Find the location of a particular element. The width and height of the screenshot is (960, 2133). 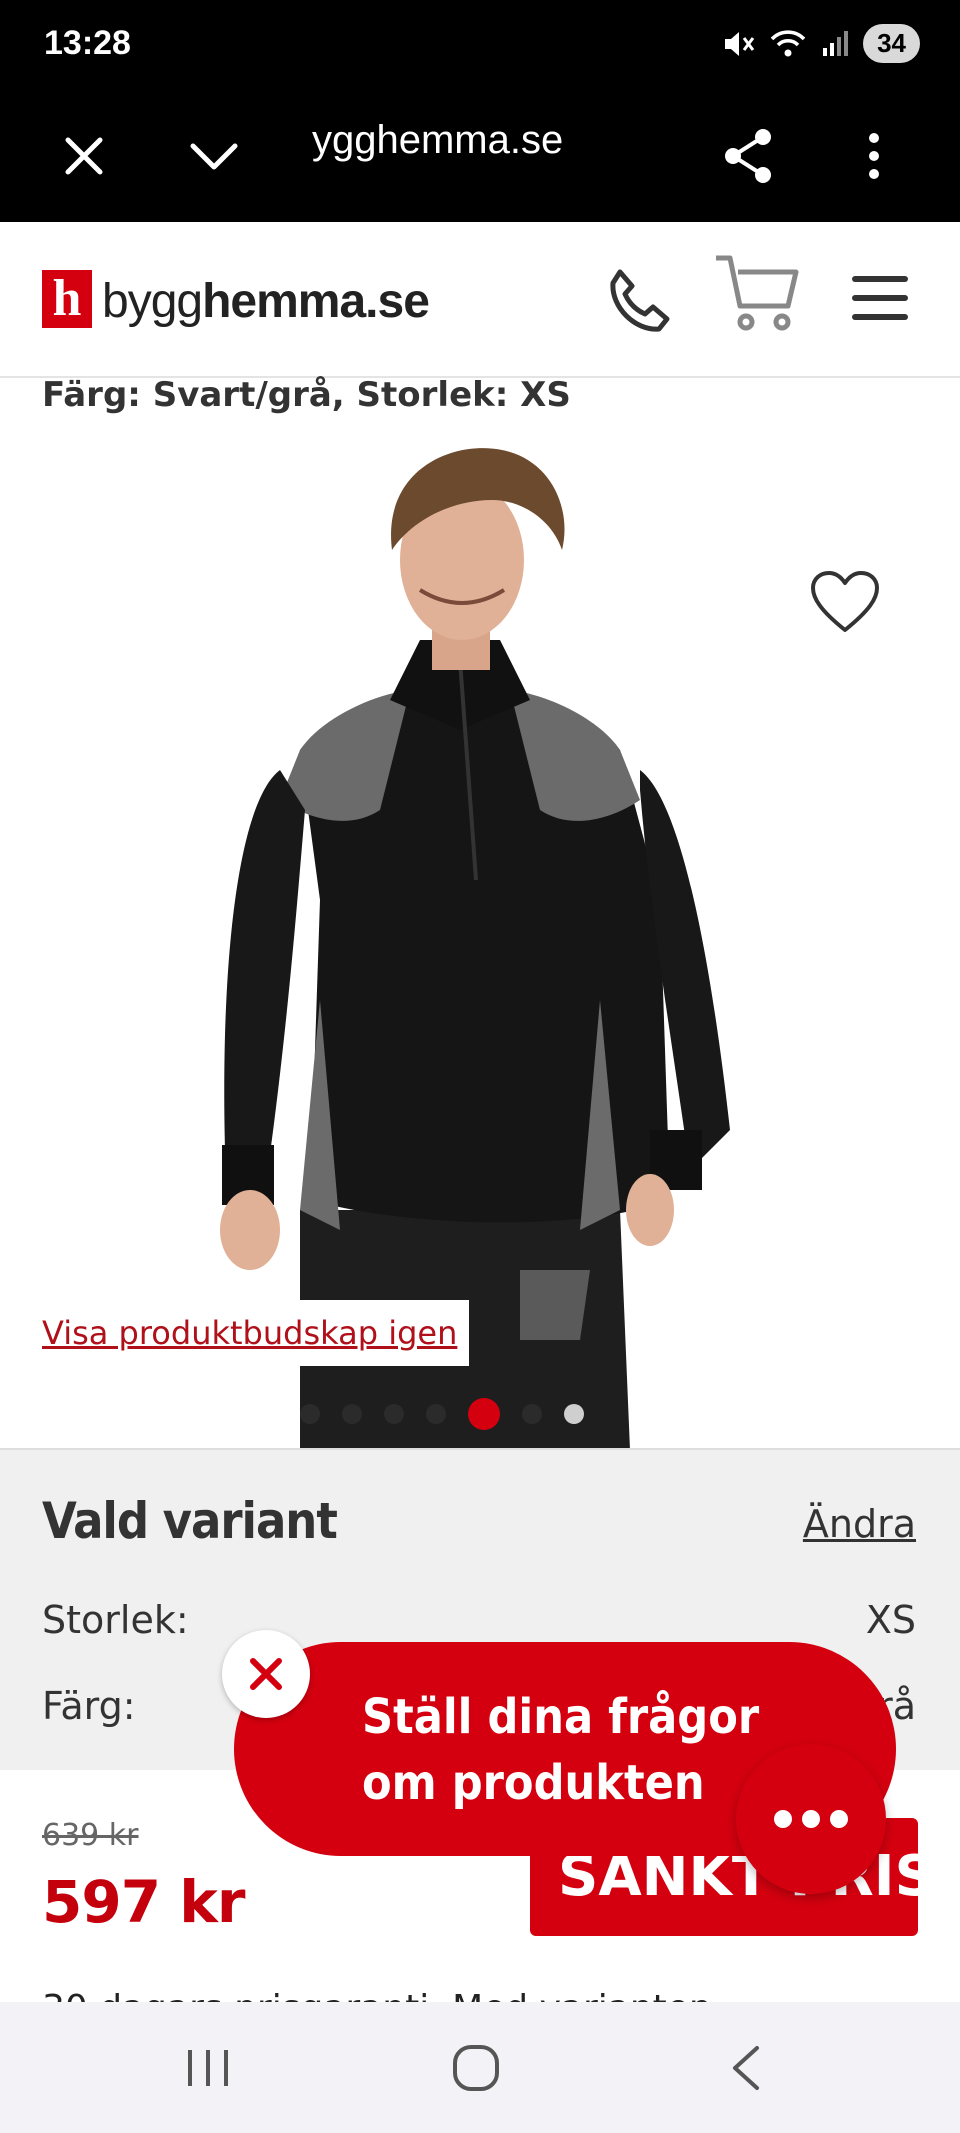

menu-icon is located at coordinates (880, 298).